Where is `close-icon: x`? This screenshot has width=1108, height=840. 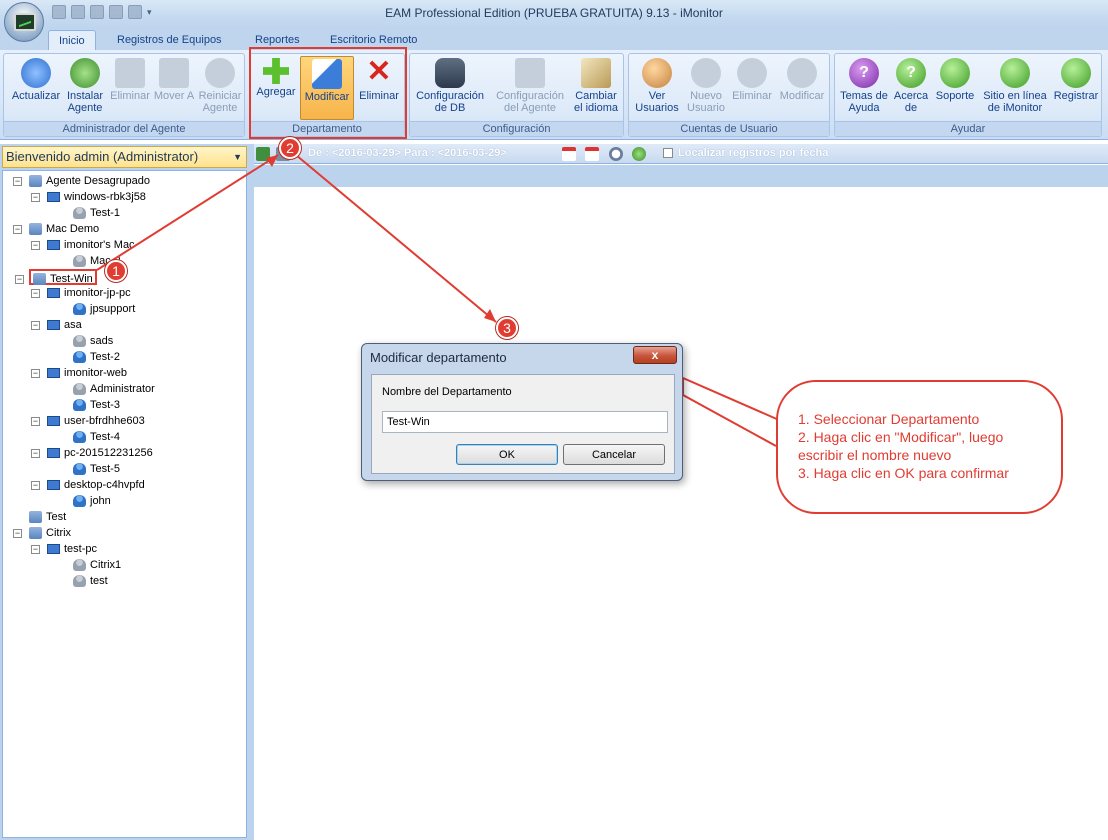
close-icon: x is located at coordinates (655, 355).